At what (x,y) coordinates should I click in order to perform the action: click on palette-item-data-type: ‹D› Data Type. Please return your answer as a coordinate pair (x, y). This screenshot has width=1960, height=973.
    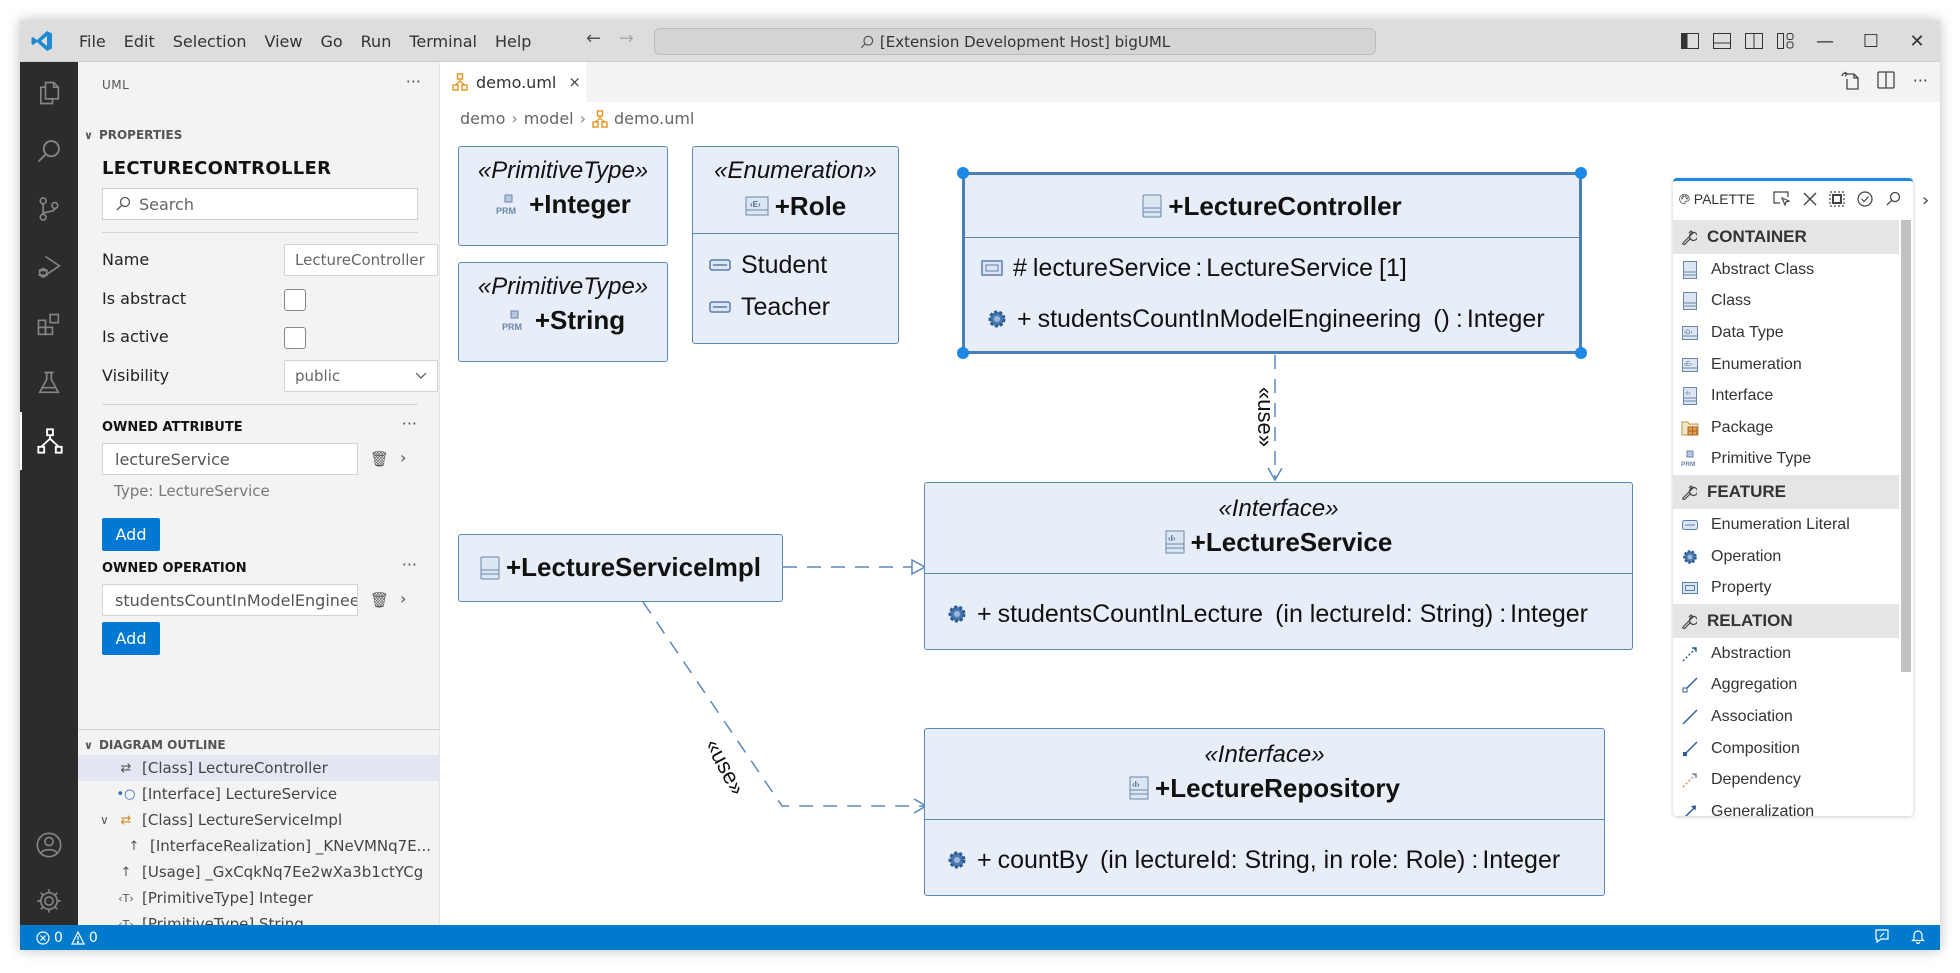
    Looking at the image, I should click on (1786, 333).